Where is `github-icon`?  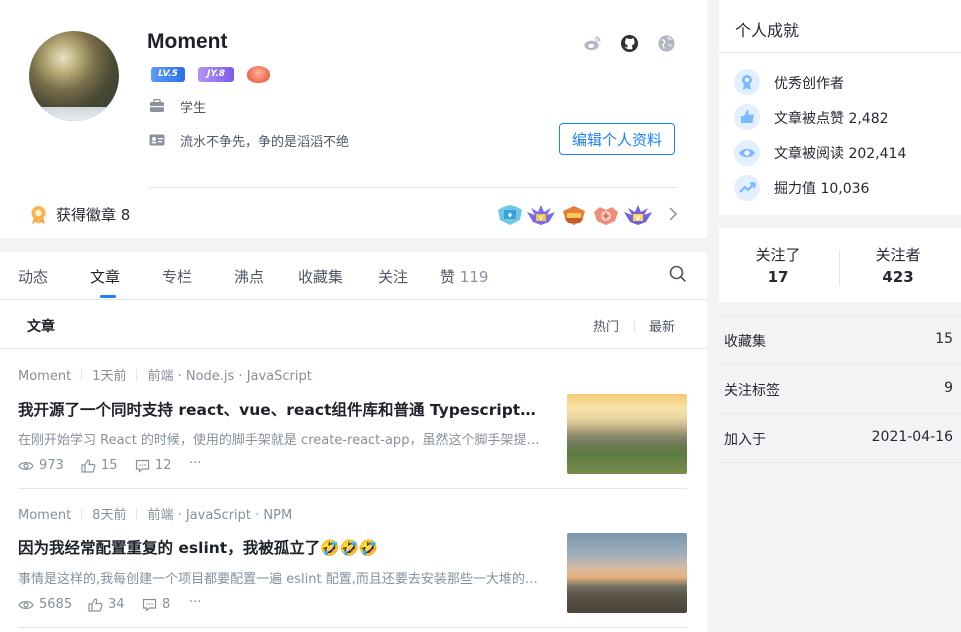 github-icon is located at coordinates (629, 43).